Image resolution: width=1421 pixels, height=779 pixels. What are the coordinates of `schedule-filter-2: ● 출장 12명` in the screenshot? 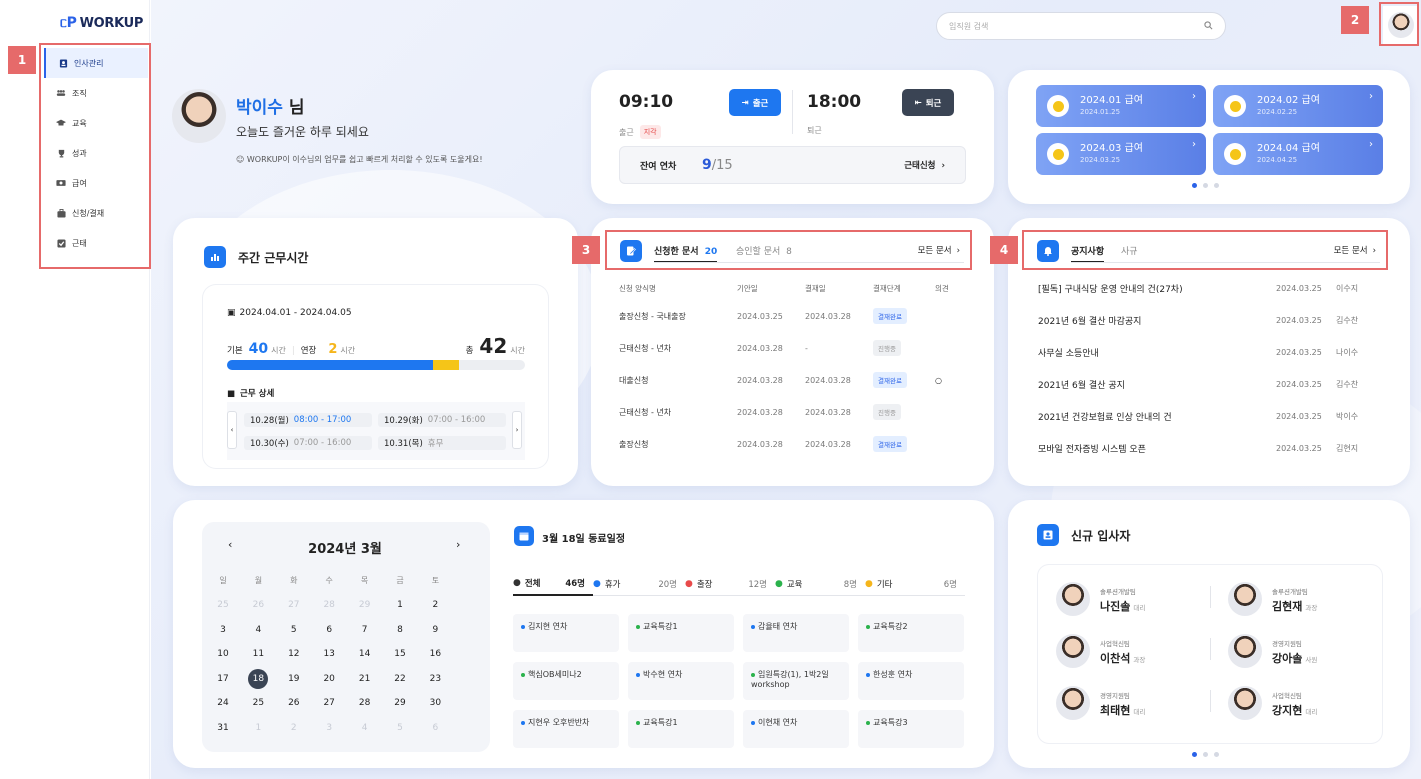 It's located at (730, 584).